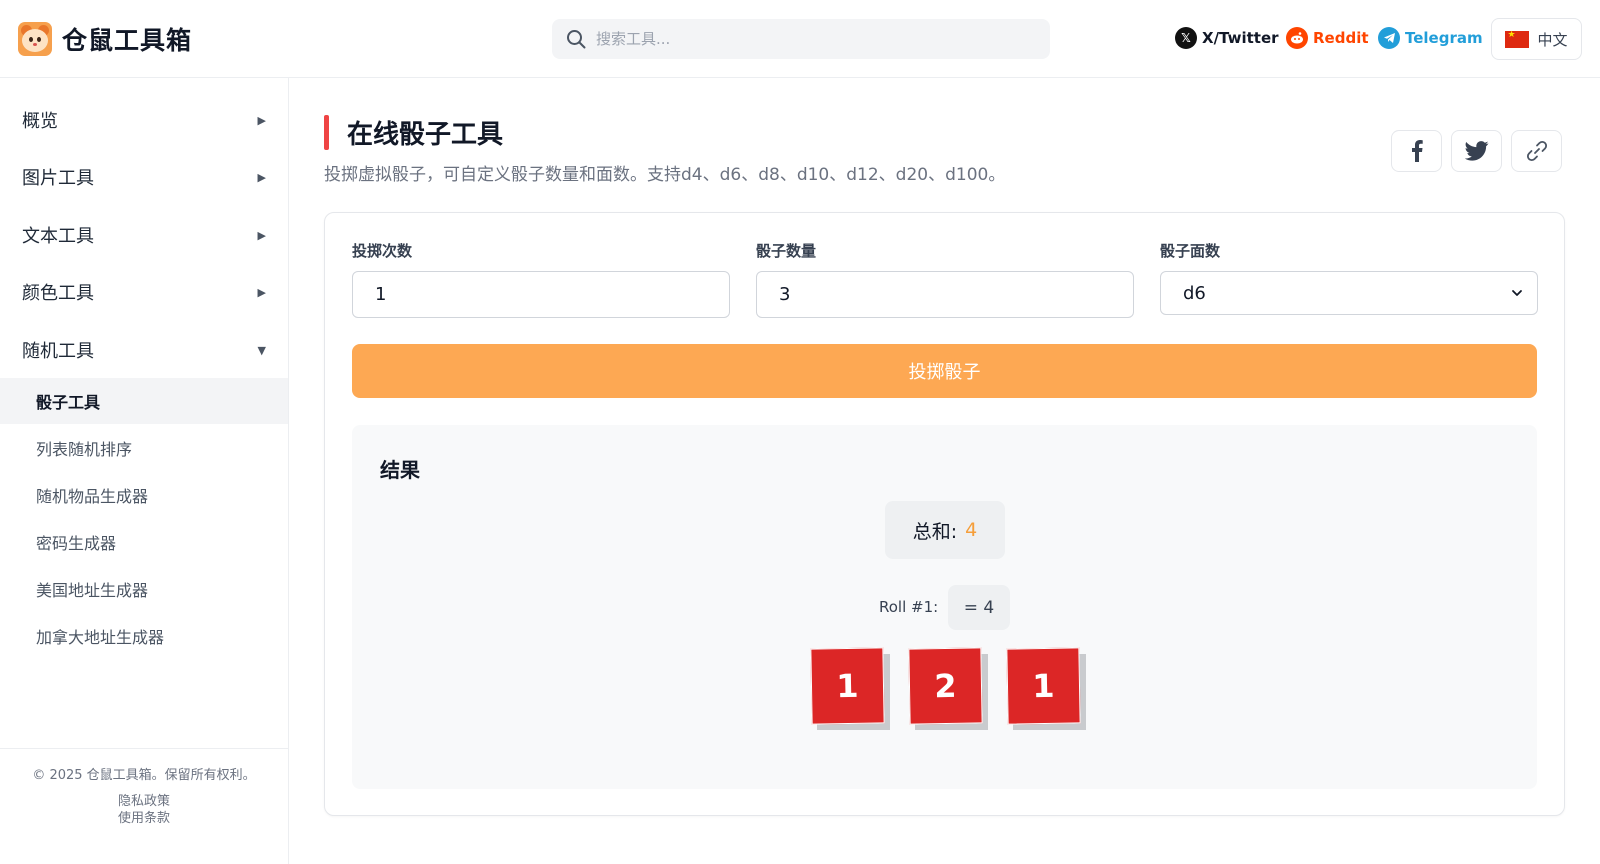 The width and height of the screenshot is (1600, 864). Describe the element at coordinates (144, 120) in the screenshot. I see `sidebar-item-overview: 概览 ▶` at that location.